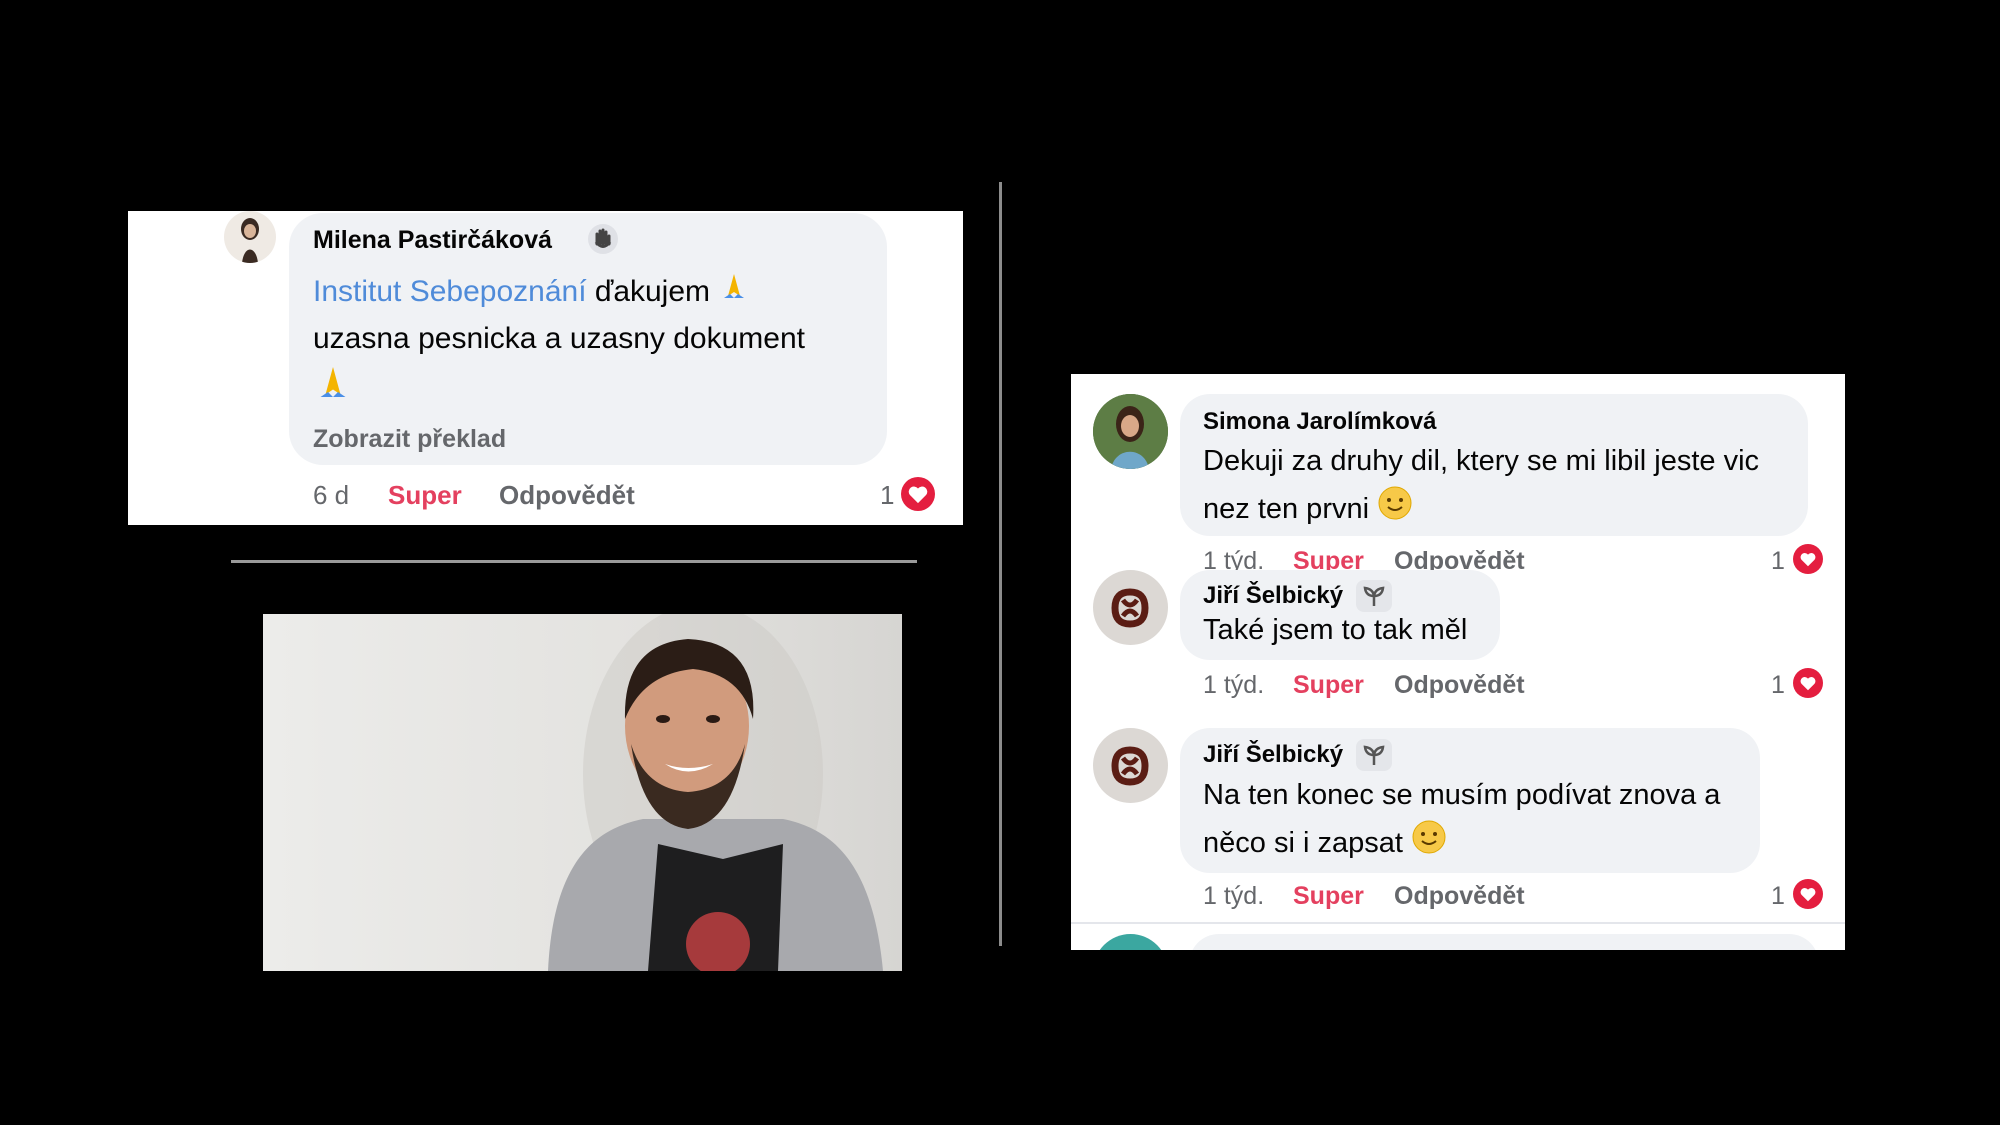 Image resolution: width=2000 pixels, height=1125 pixels. I want to click on next-avatar-partial, so click(1130, 942).